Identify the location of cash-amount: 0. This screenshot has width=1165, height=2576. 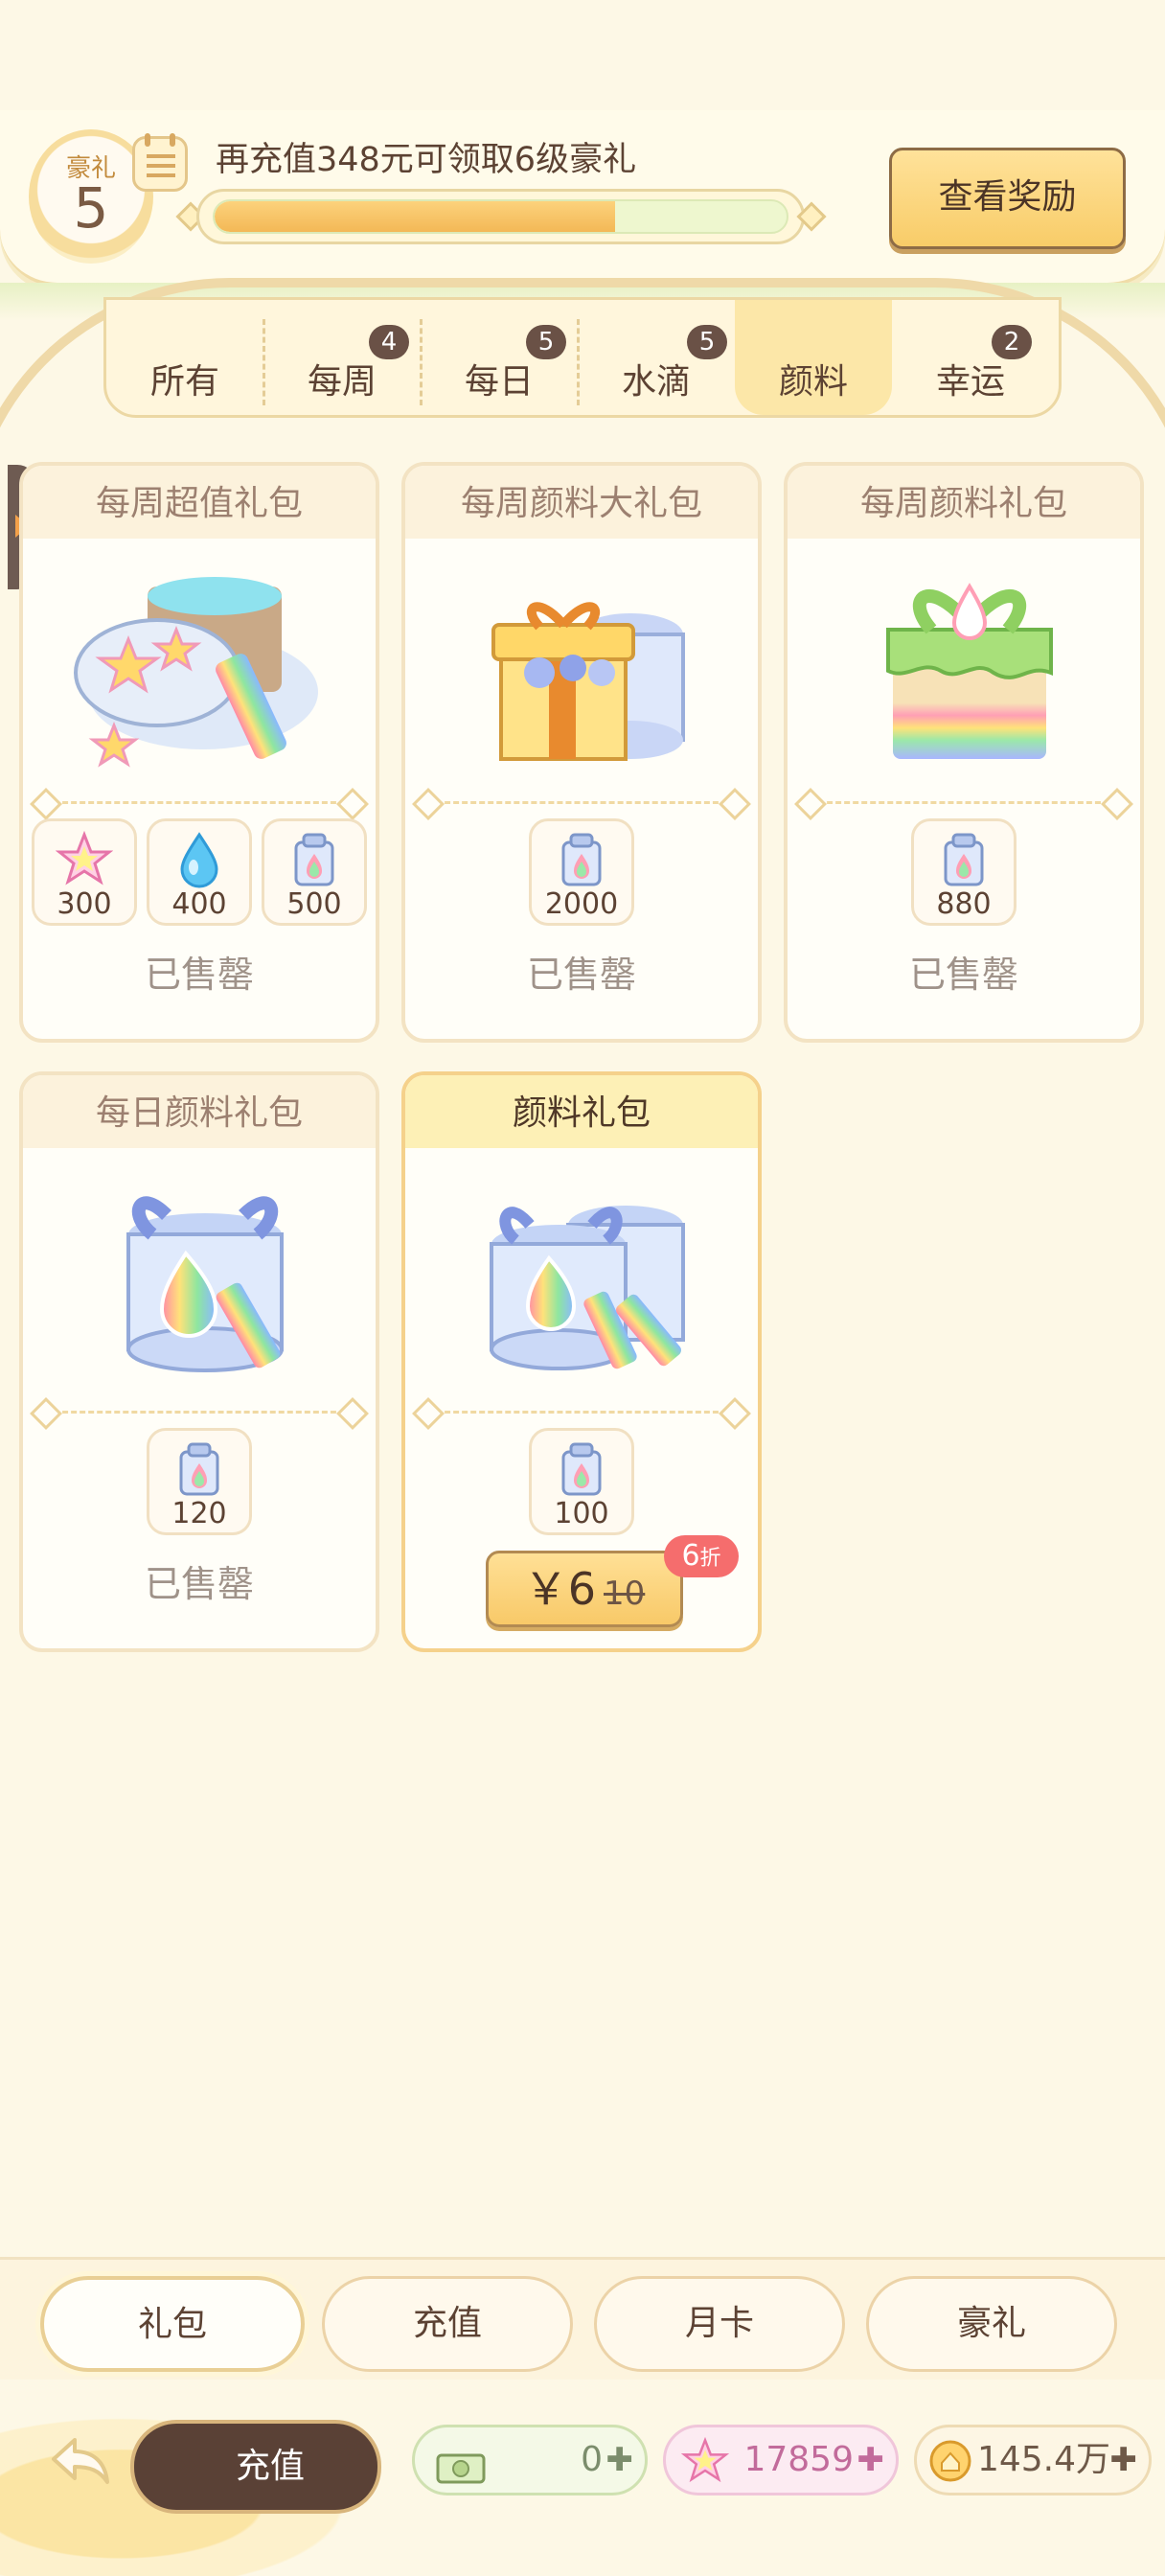
(592, 2459).